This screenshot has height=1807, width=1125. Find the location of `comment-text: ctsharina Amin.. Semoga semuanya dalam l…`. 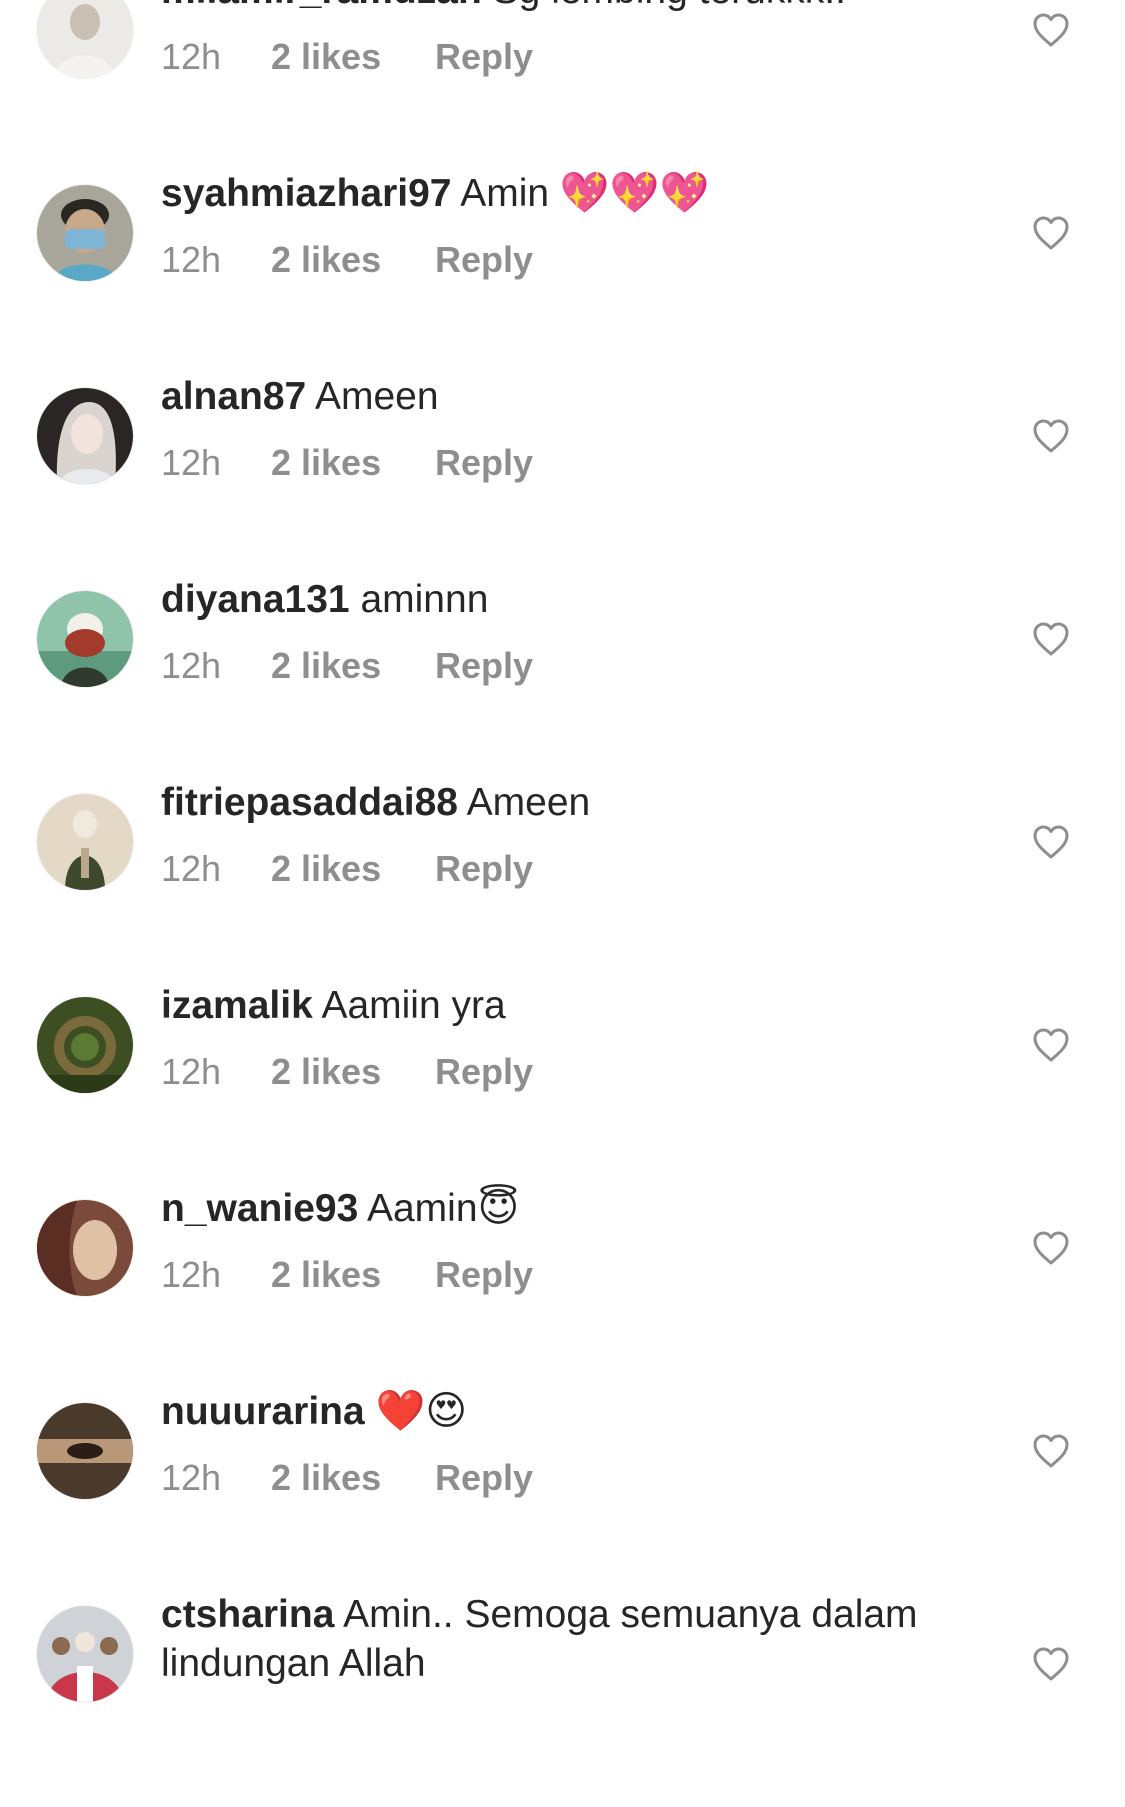

comment-text: ctsharina Amin.. Semoga semuanya dalam l… is located at coordinates (586, 1639).